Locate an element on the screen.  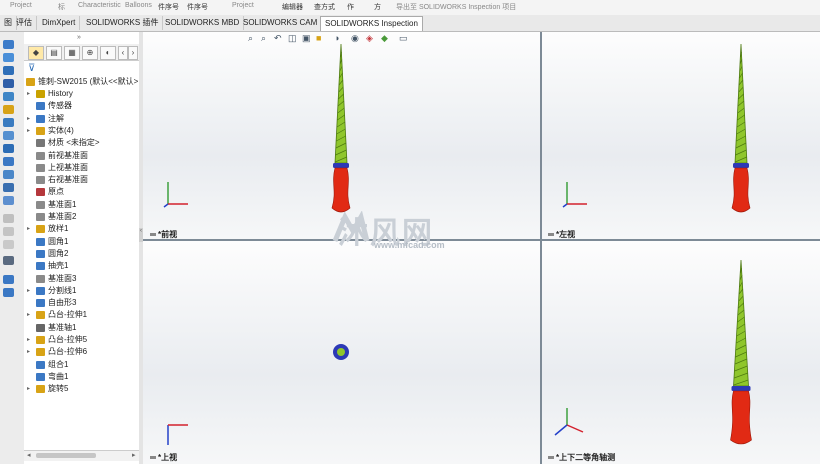
viewport-label-text: *上下二等角轴测 is located at coordinates (586, 457).